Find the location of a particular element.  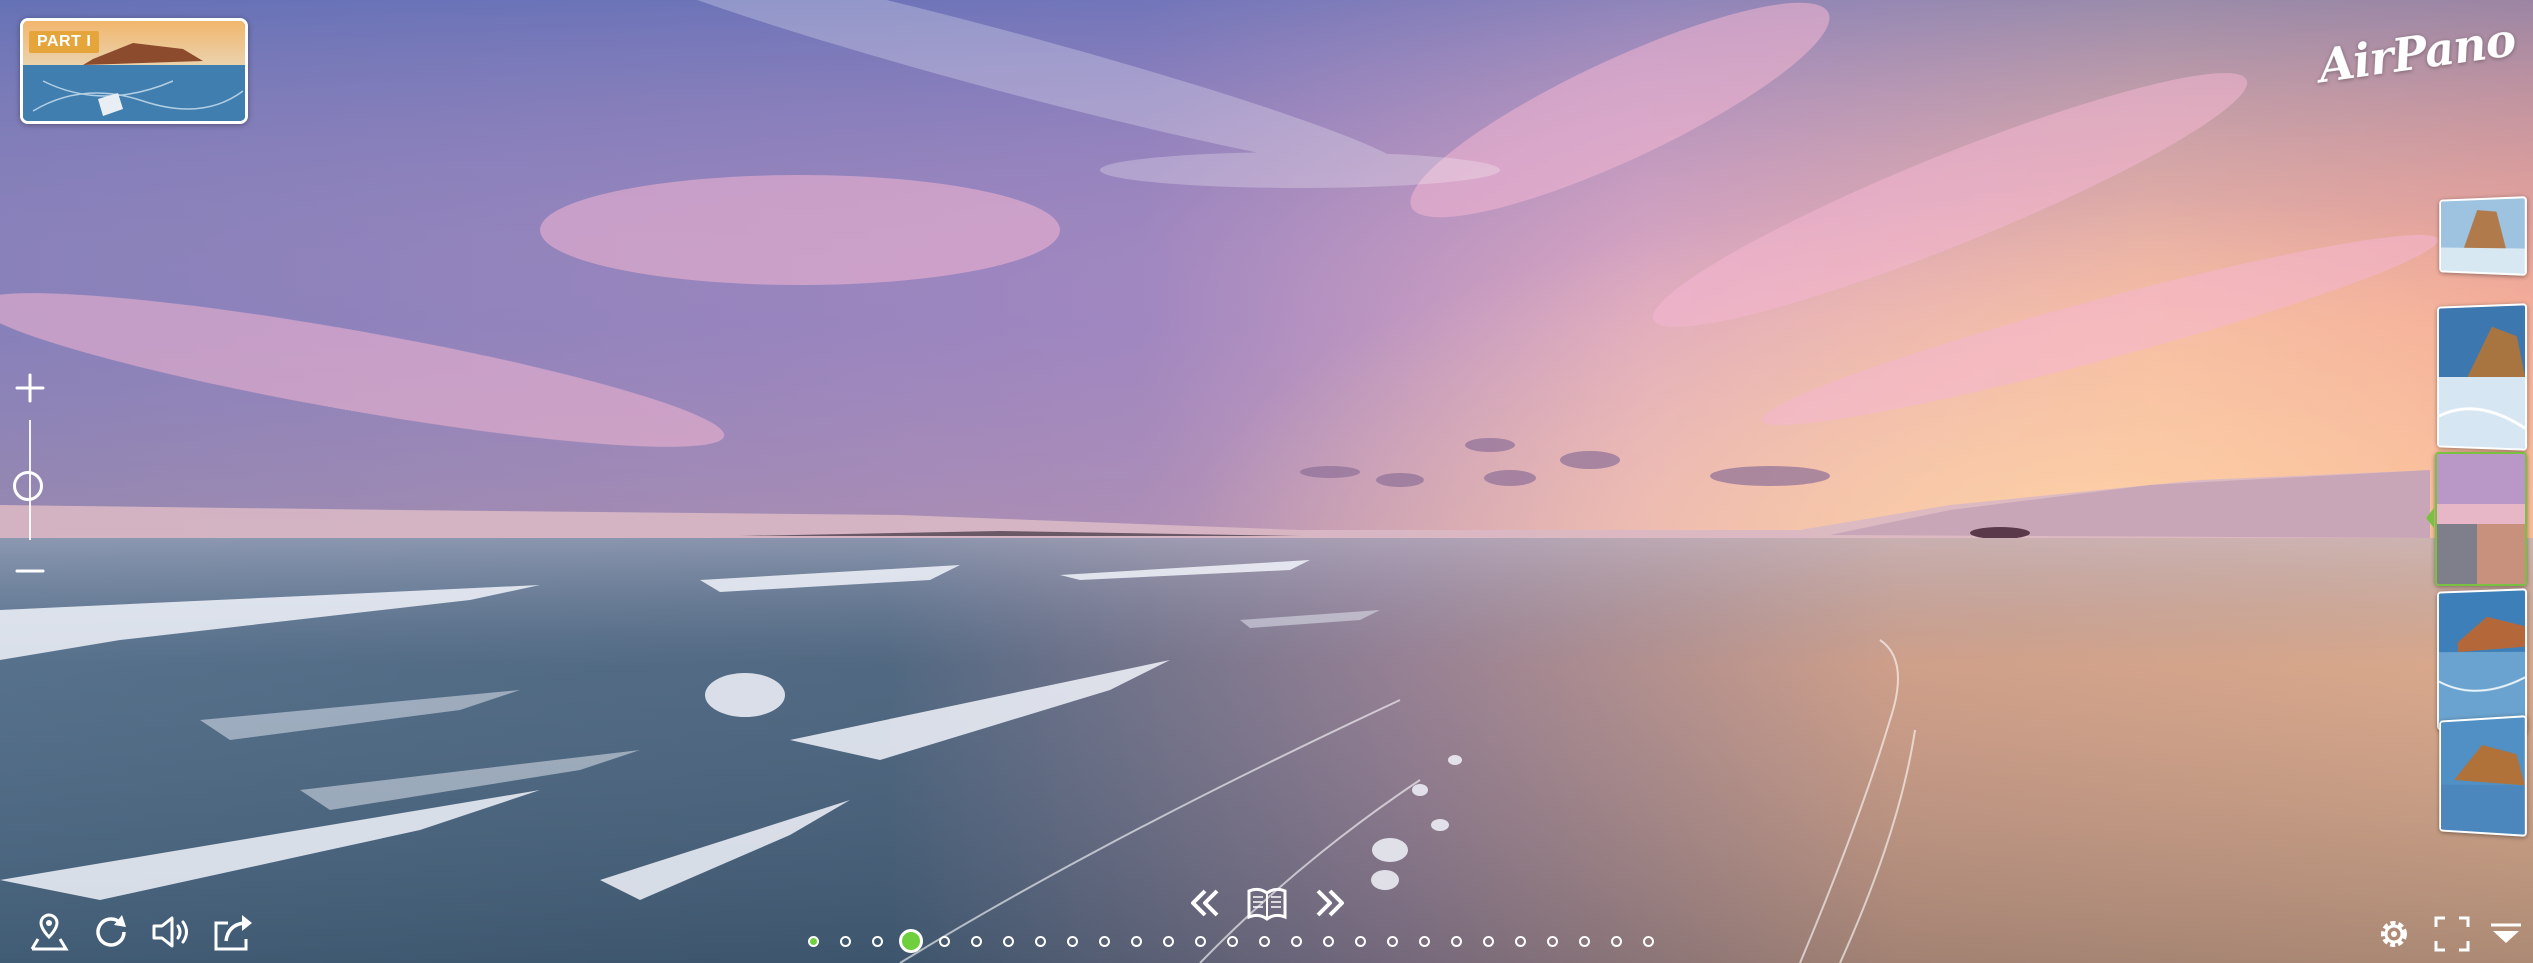

sound-button is located at coordinates (171, 932).